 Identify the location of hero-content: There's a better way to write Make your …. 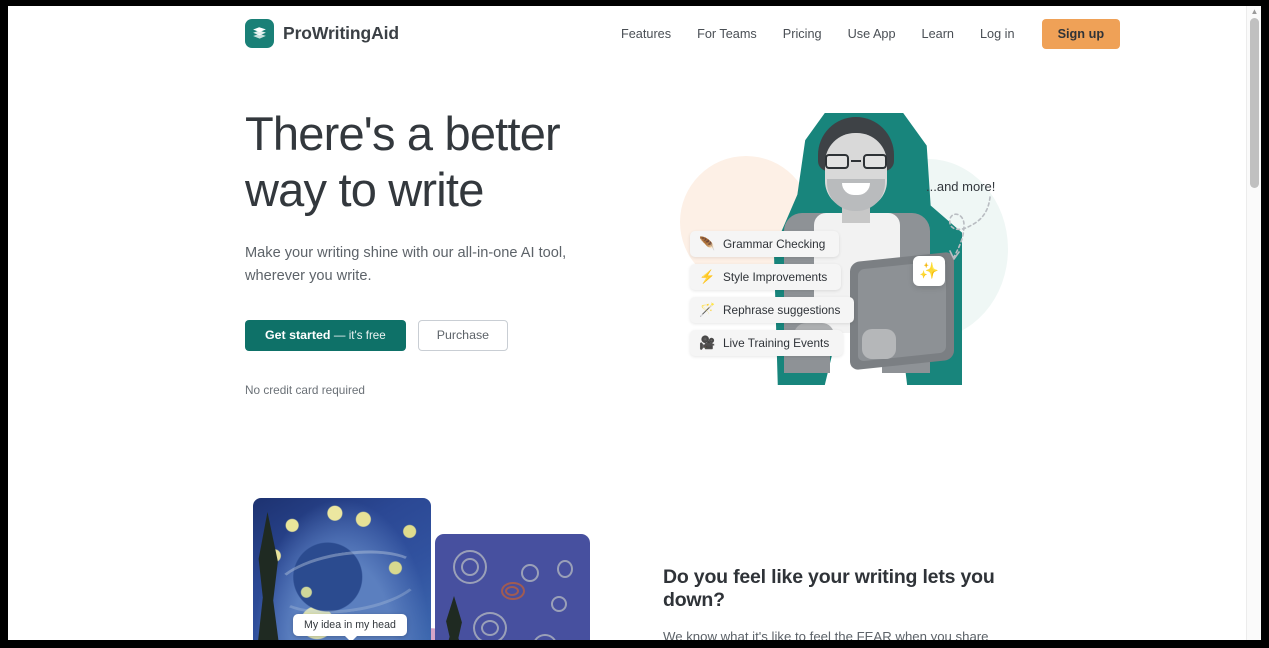
(445, 251).